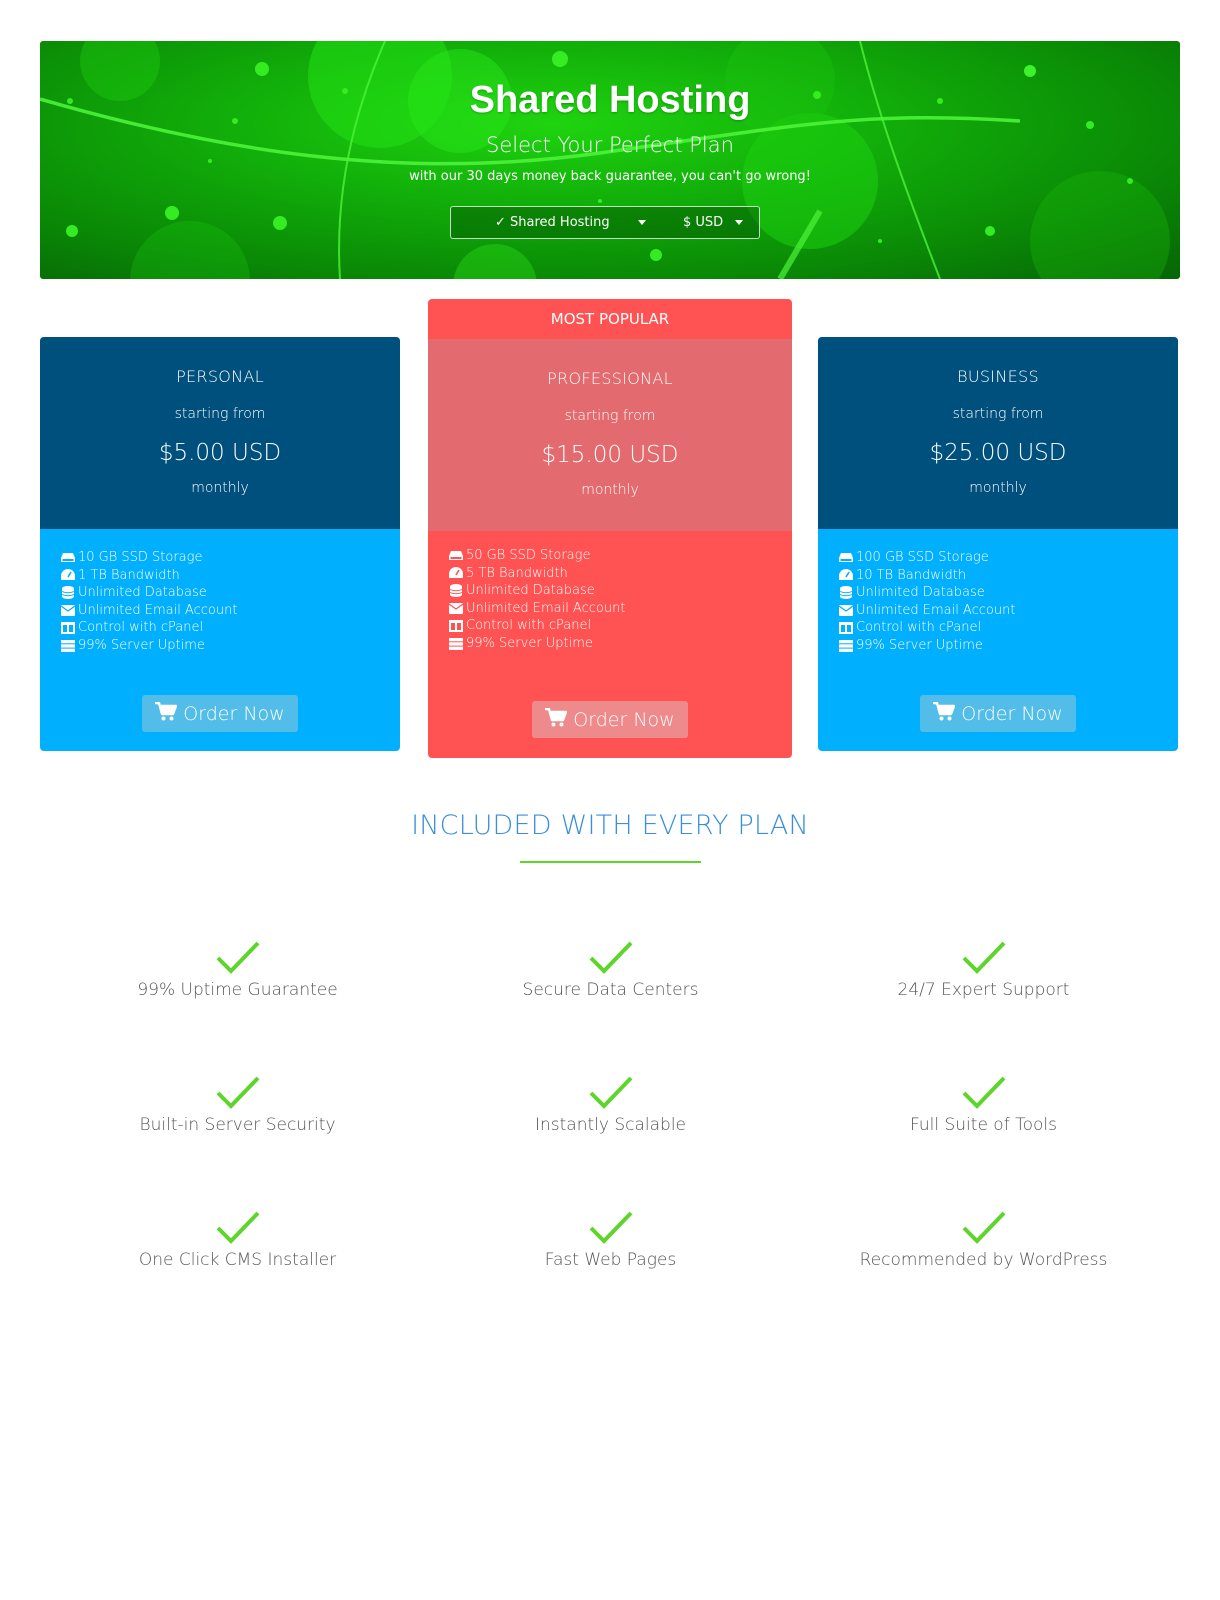 The height and width of the screenshot is (1600, 1220). What do you see at coordinates (610, 145) in the screenshot?
I see `hero-subtitle: Select Your Perfect Plan` at bounding box center [610, 145].